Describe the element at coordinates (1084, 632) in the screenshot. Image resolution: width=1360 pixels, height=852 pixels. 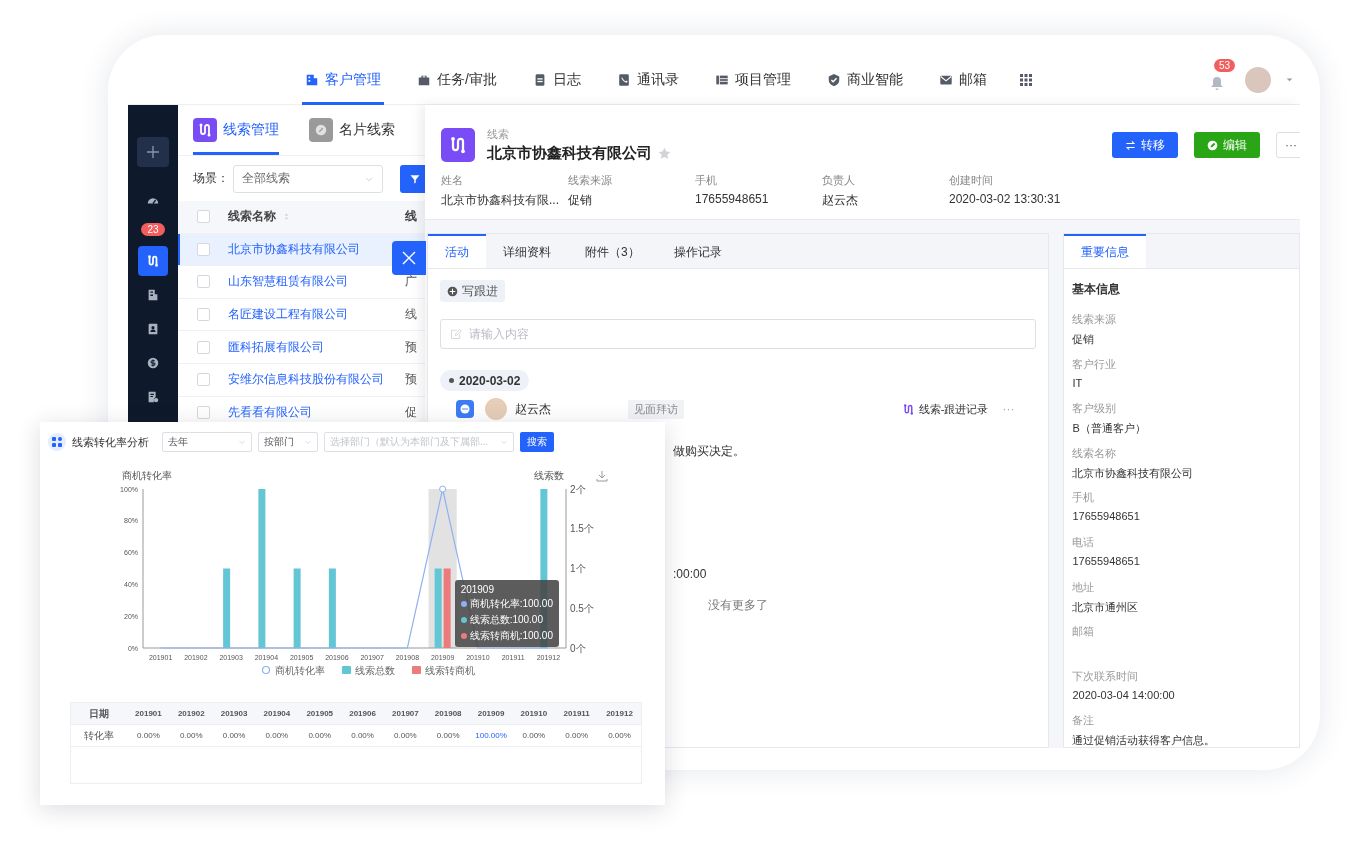
I see `field-label: 邮箱` at that location.